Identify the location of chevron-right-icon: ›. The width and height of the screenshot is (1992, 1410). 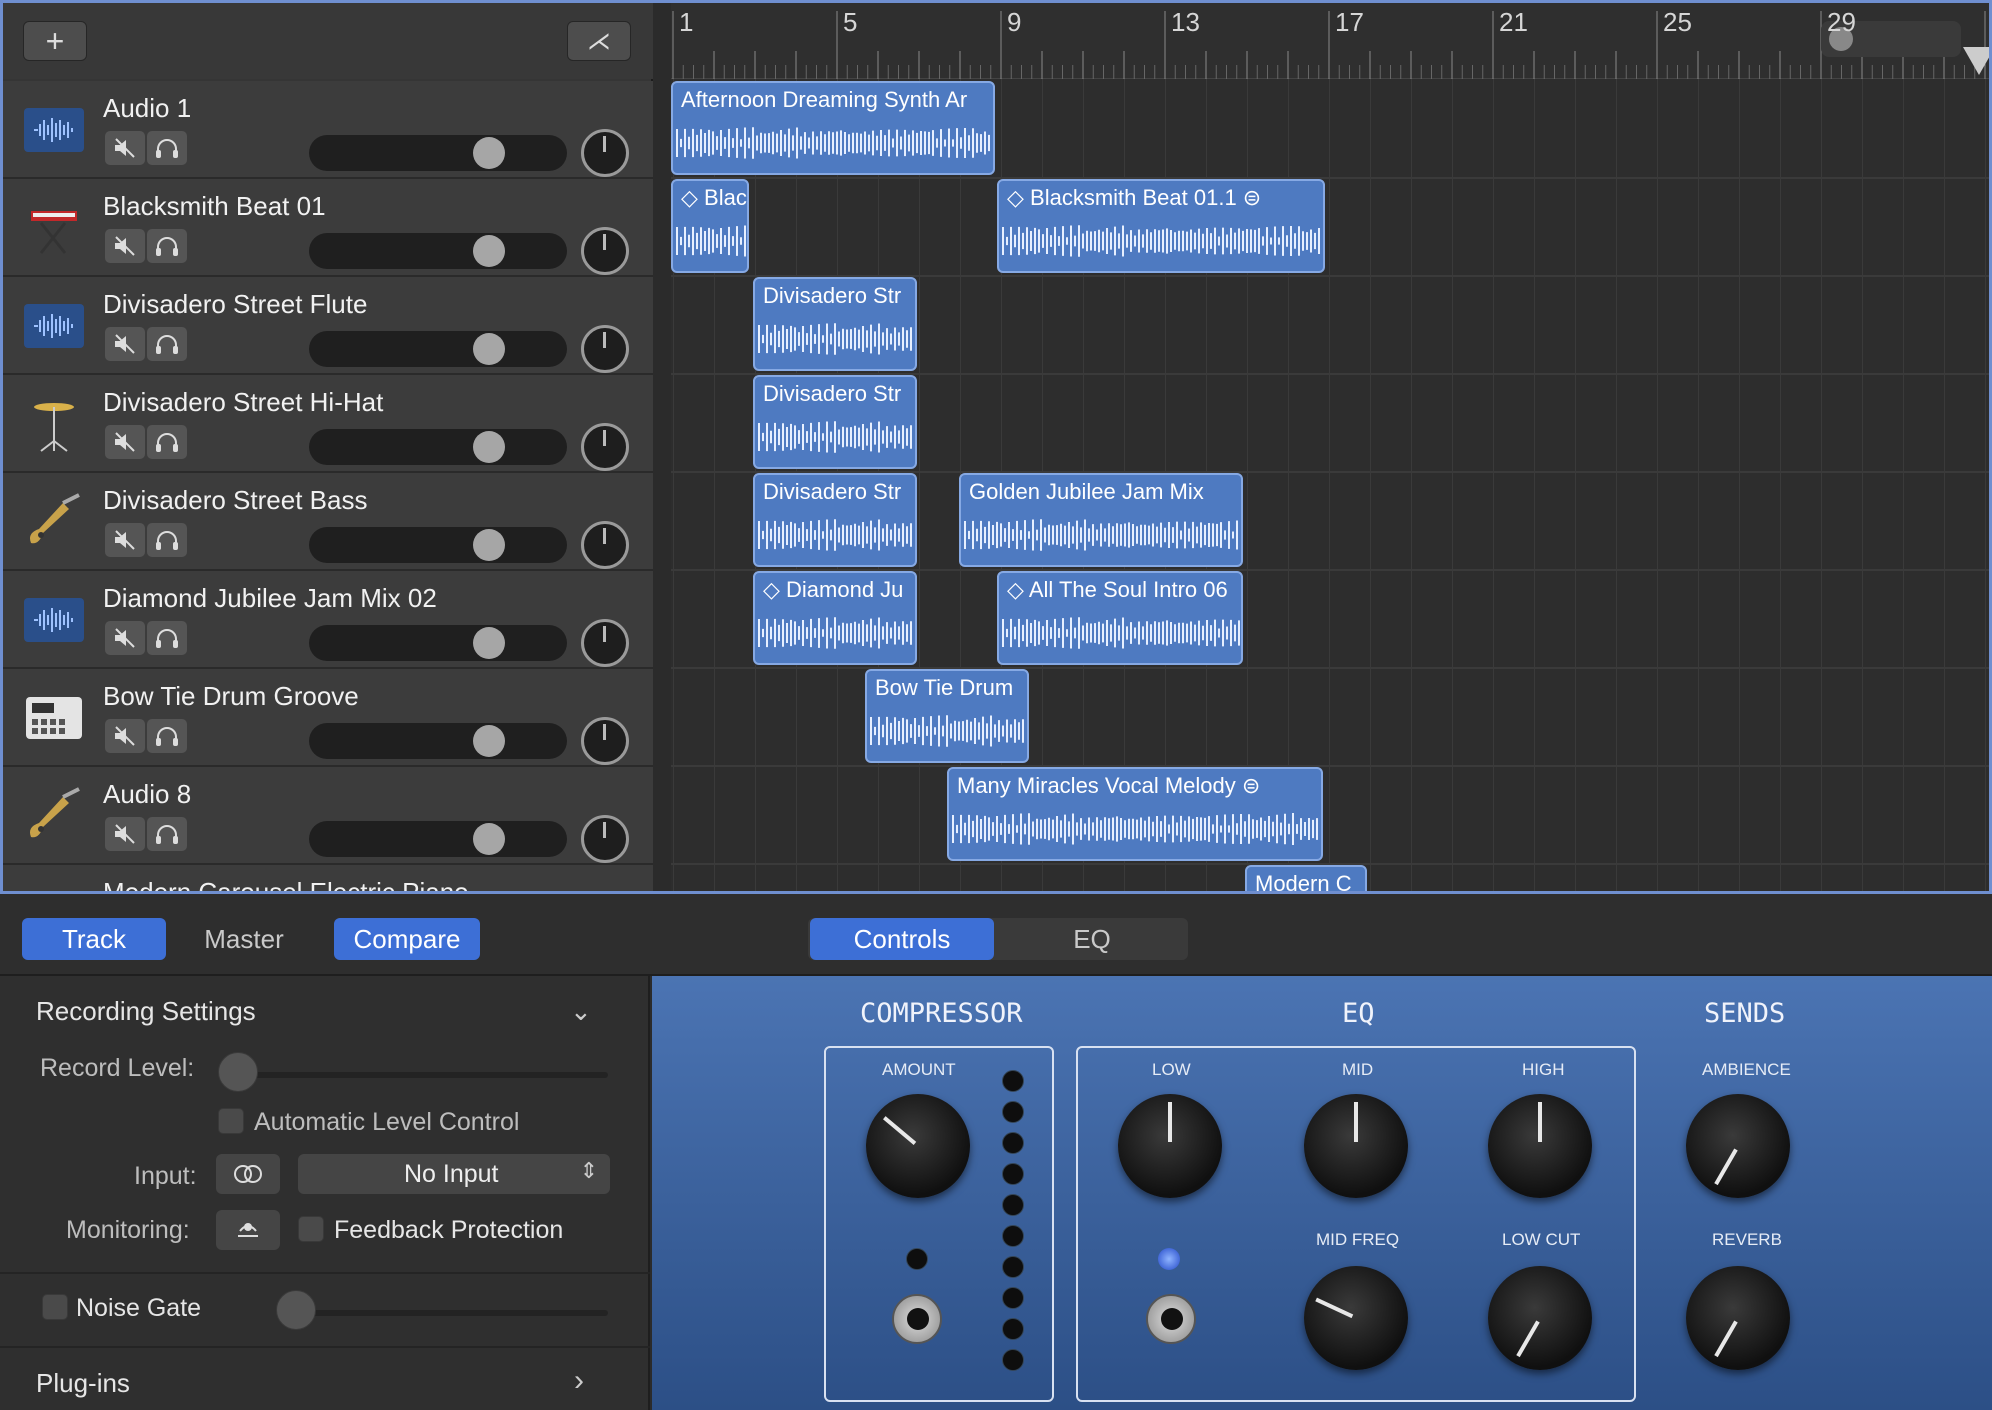
(579, 1381).